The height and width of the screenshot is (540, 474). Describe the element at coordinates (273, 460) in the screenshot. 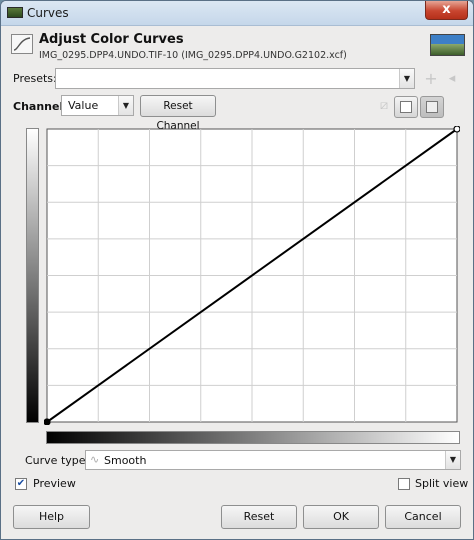

I see `curve-type-combo: ∿ Smooth ▼` at that location.